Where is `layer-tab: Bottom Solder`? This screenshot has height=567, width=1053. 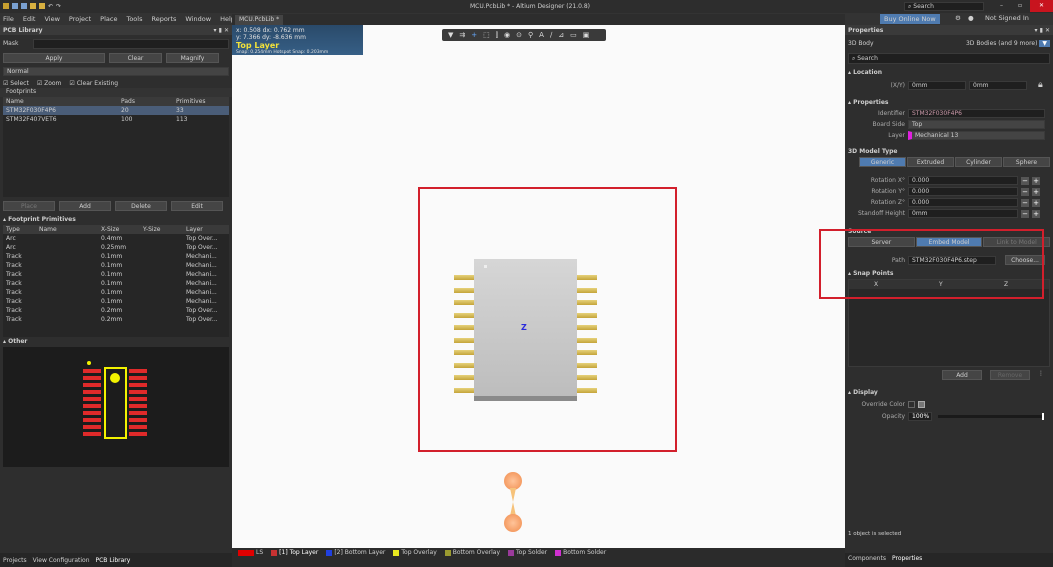 layer-tab: Bottom Solder is located at coordinates (580, 552).